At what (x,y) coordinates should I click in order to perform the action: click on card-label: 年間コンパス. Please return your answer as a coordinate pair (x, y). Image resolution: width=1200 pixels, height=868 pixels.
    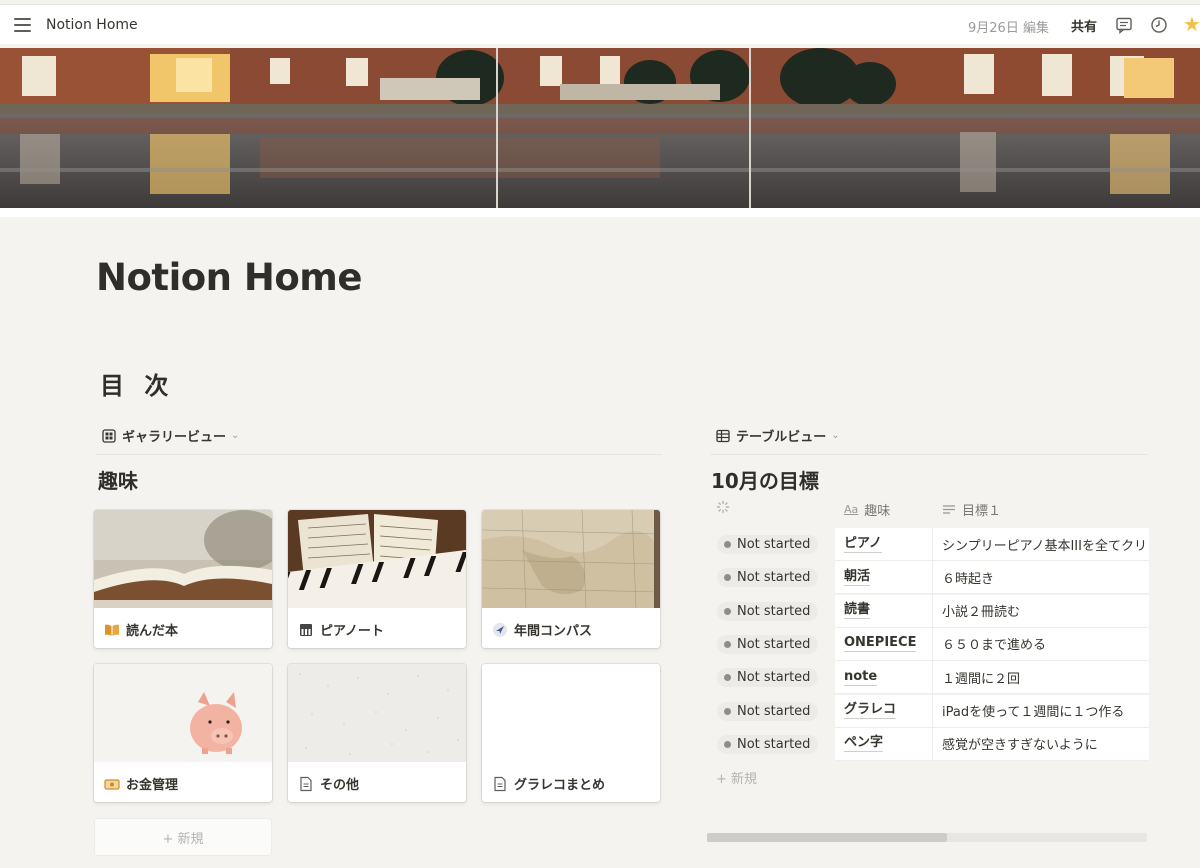
    Looking at the image, I should click on (542, 629).